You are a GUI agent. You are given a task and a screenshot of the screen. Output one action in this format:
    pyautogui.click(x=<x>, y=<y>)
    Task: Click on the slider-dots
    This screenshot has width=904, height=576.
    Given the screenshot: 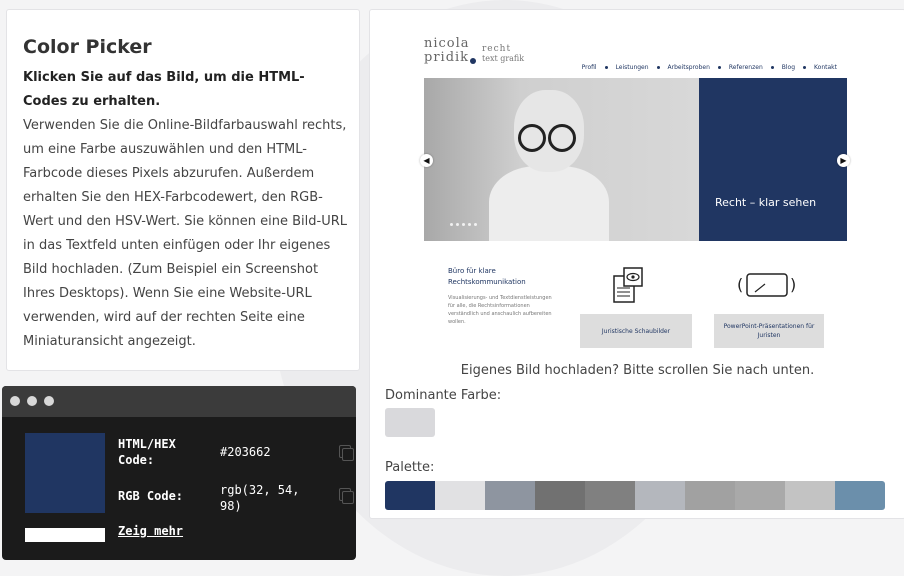 What is the action you would take?
    pyautogui.click(x=463, y=224)
    